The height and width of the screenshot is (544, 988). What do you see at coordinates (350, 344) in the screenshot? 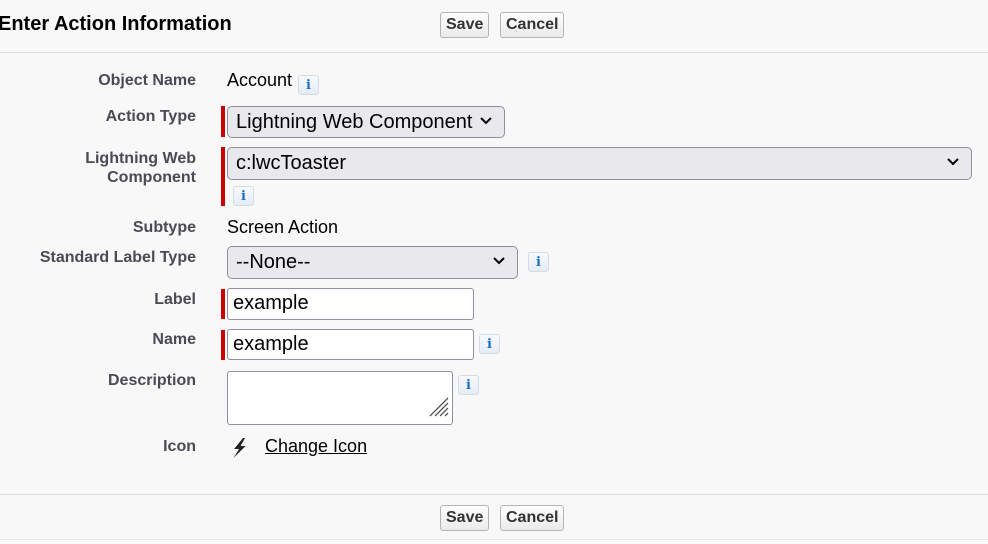
I see `name-input: example` at bounding box center [350, 344].